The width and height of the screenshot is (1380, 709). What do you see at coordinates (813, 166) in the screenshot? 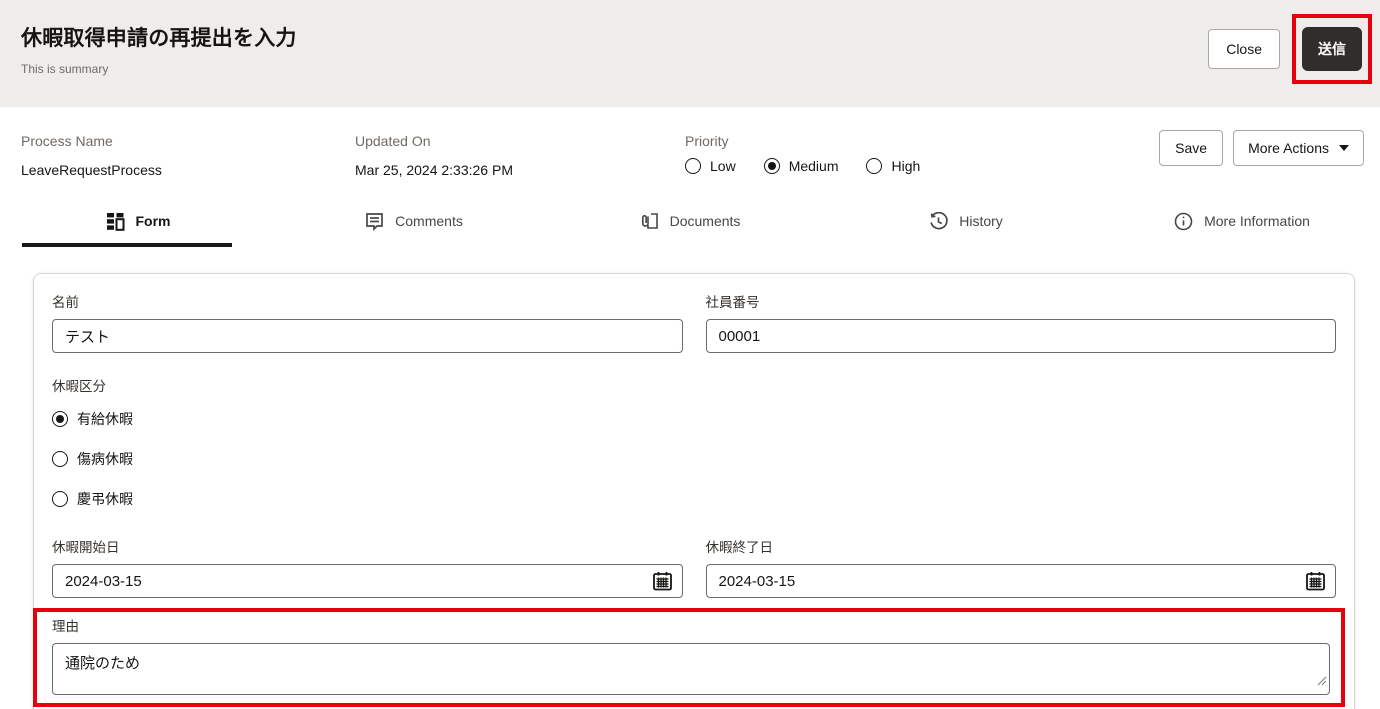
I see `priority-medium-label: Medium` at bounding box center [813, 166].